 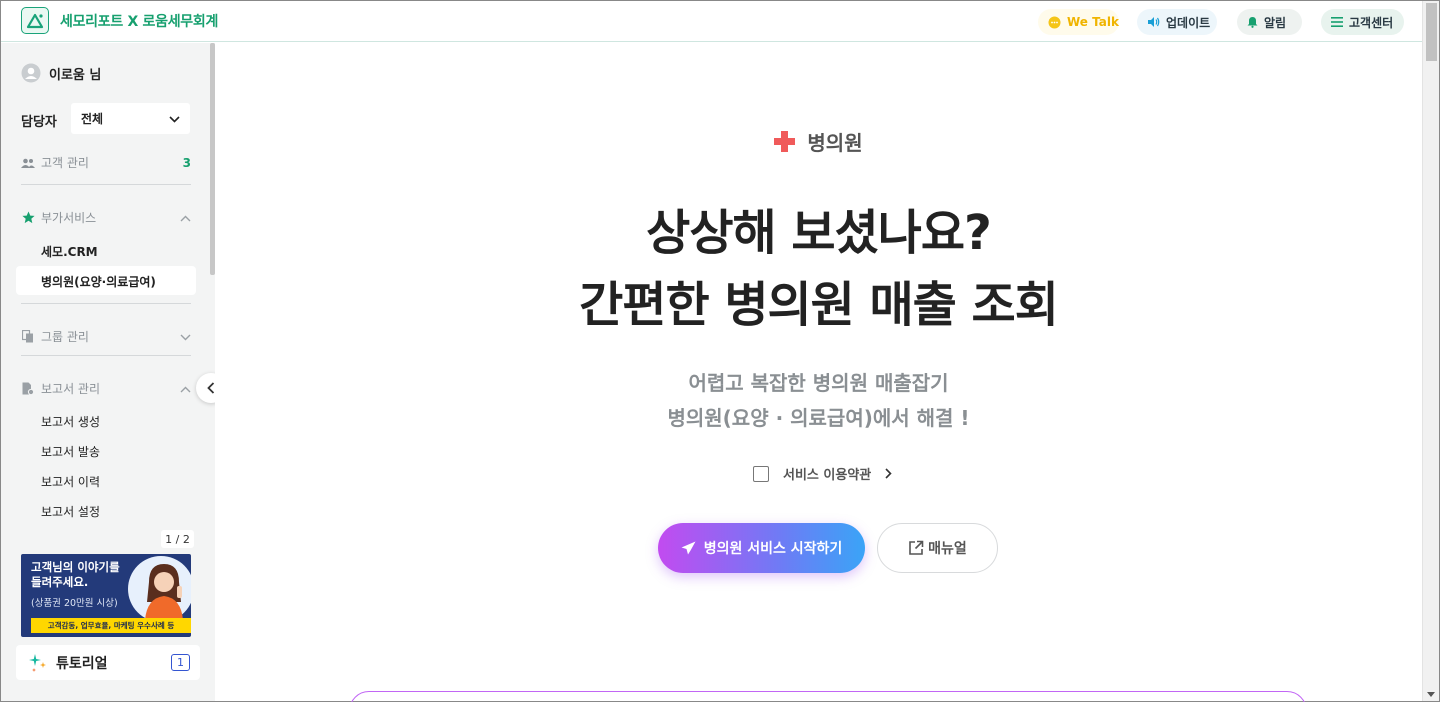 I want to click on sparkle-icon, so click(x=38, y=663).